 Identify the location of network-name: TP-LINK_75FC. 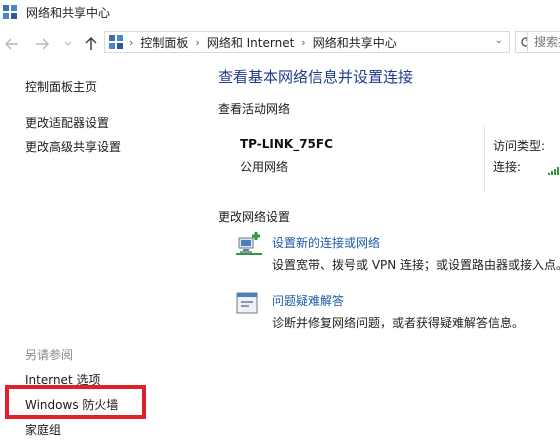
(286, 144).